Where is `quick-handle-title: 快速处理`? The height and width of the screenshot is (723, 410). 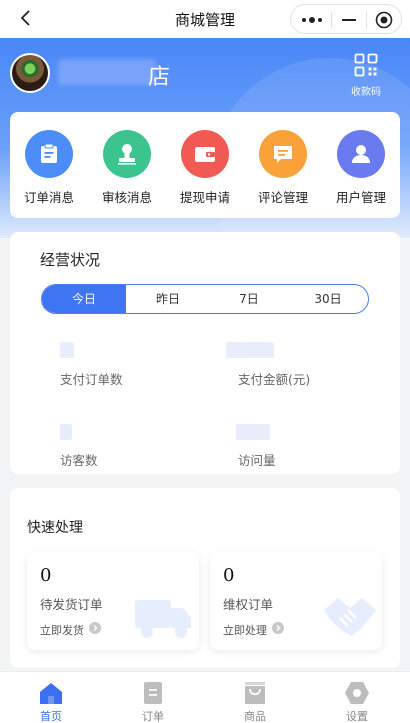
quick-handle-title: 快速处理 is located at coordinates (55, 528).